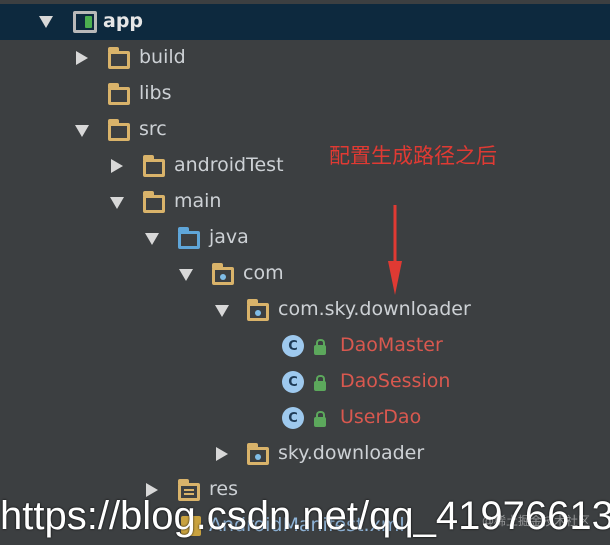 This screenshot has width=610, height=545. What do you see at coordinates (305, 94) in the screenshot?
I see `tree-row-libs: libs` at bounding box center [305, 94].